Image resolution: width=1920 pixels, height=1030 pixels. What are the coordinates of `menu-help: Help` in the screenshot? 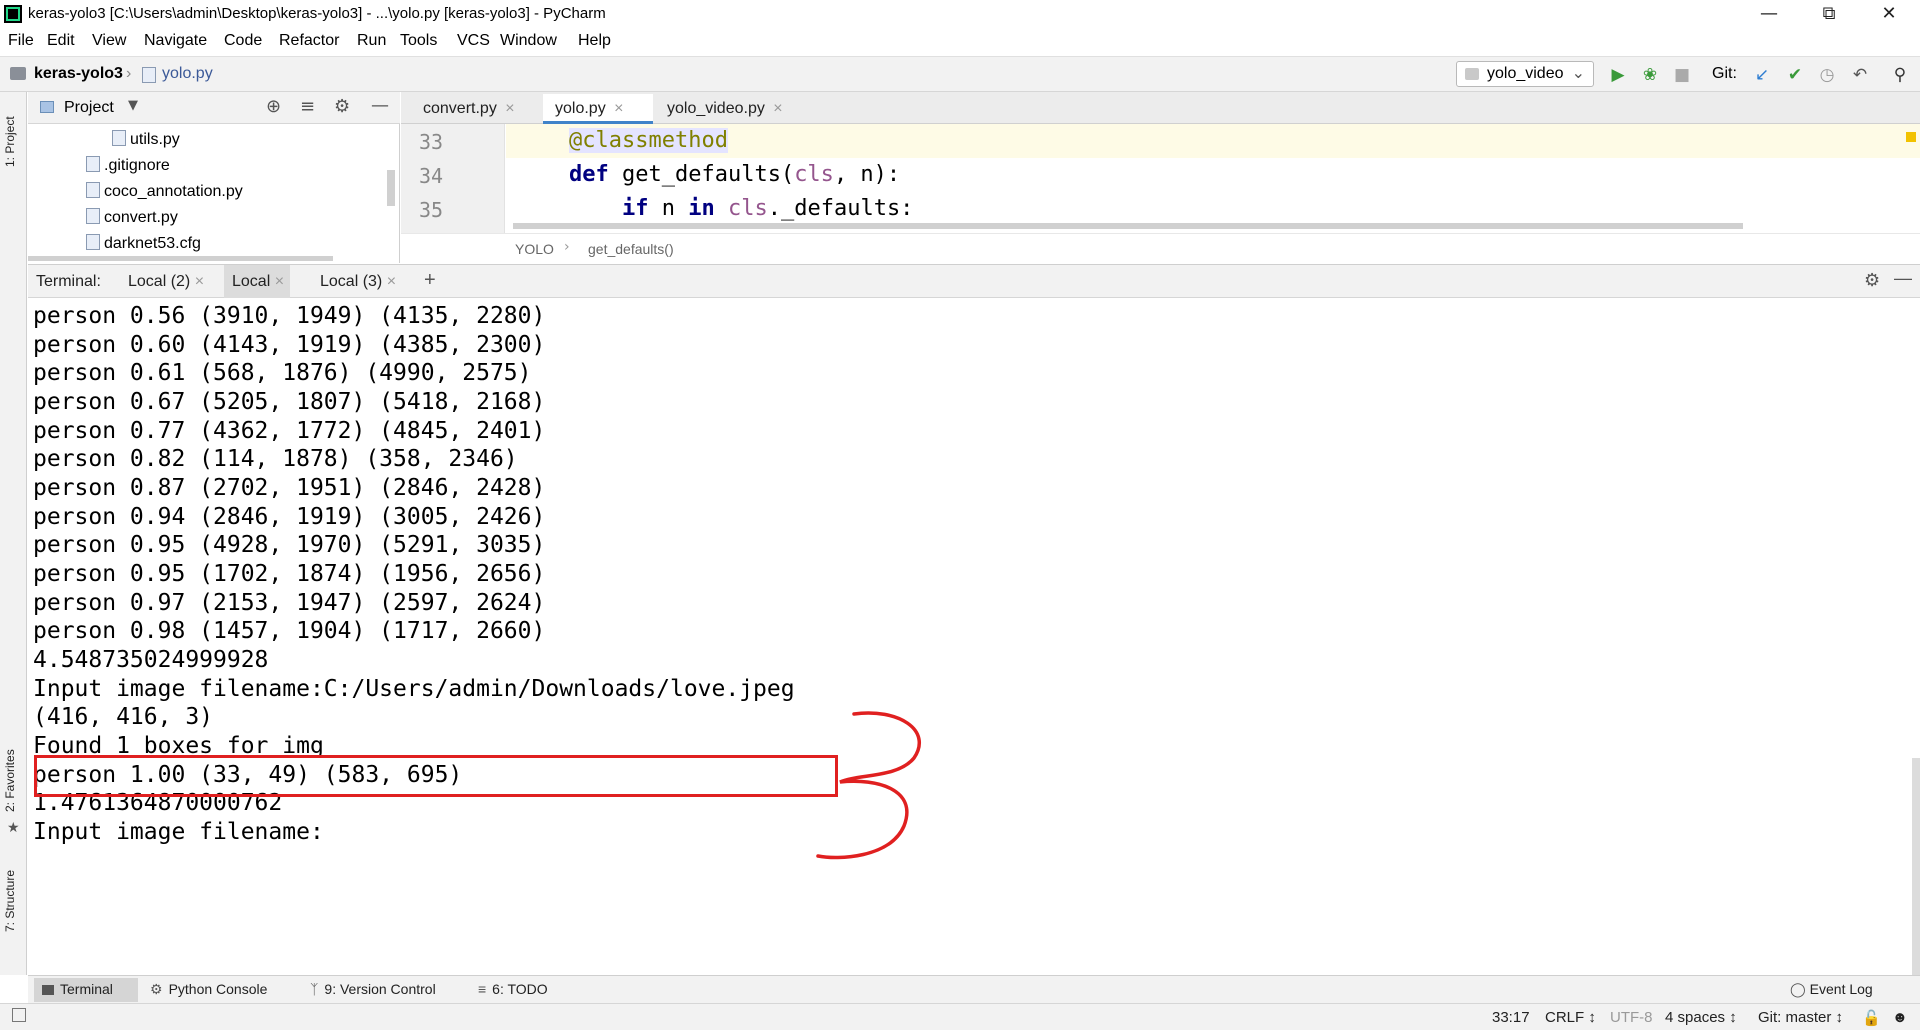 It's located at (594, 41).